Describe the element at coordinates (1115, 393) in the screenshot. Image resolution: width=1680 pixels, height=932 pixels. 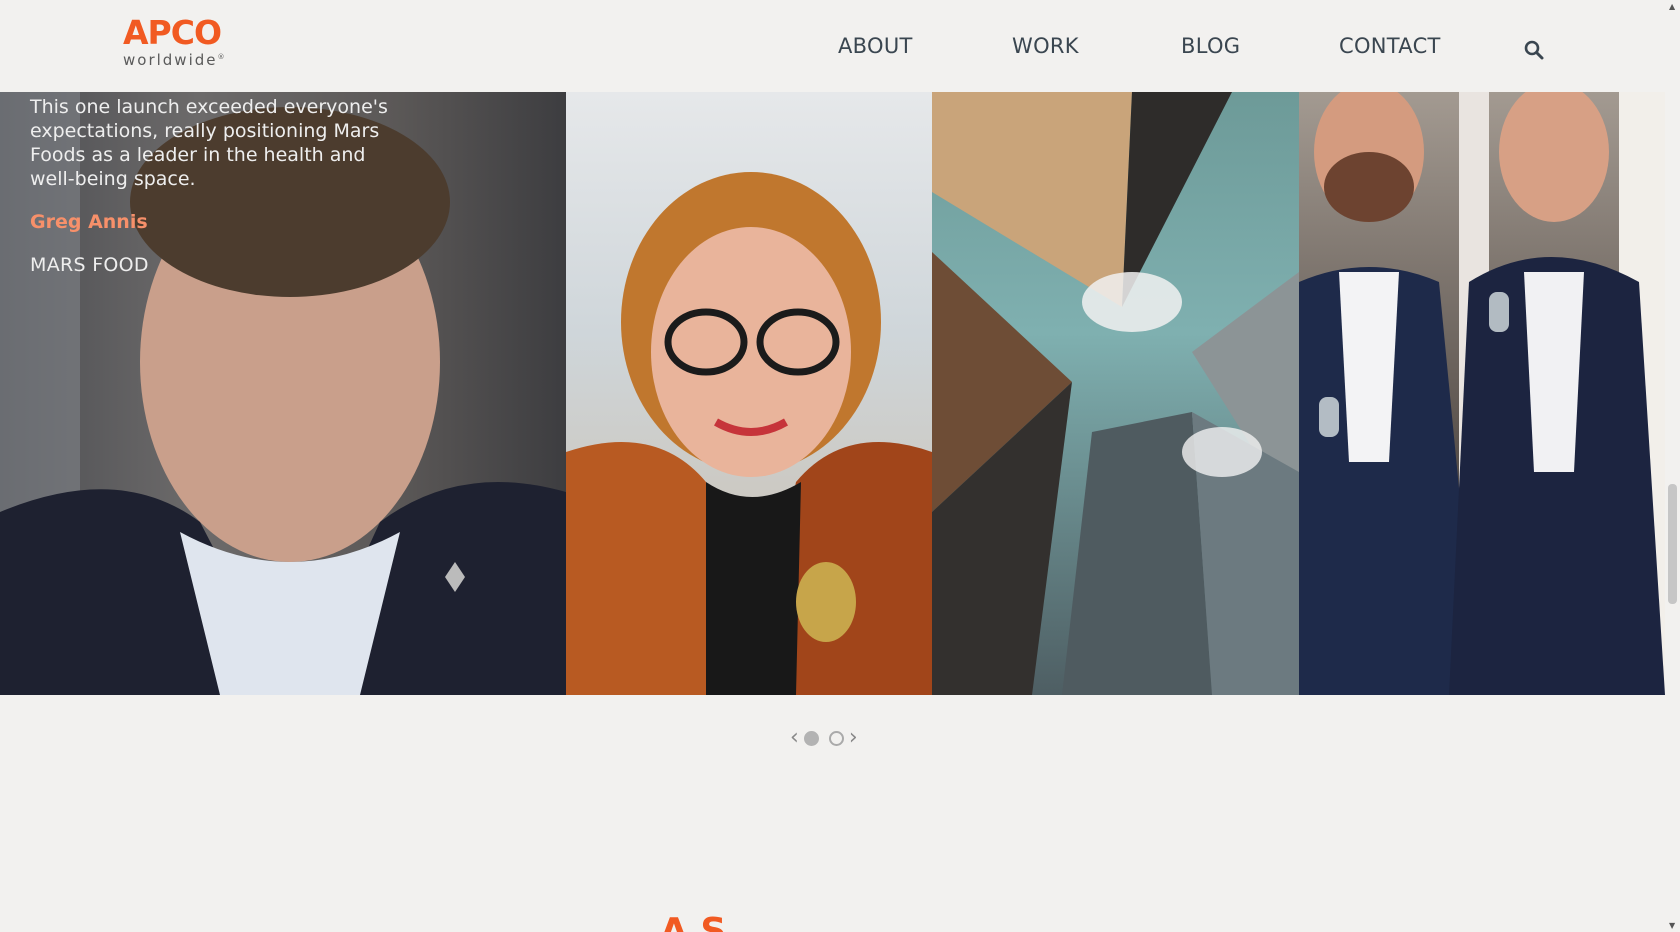
I see `skyscrapers-photo` at that location.